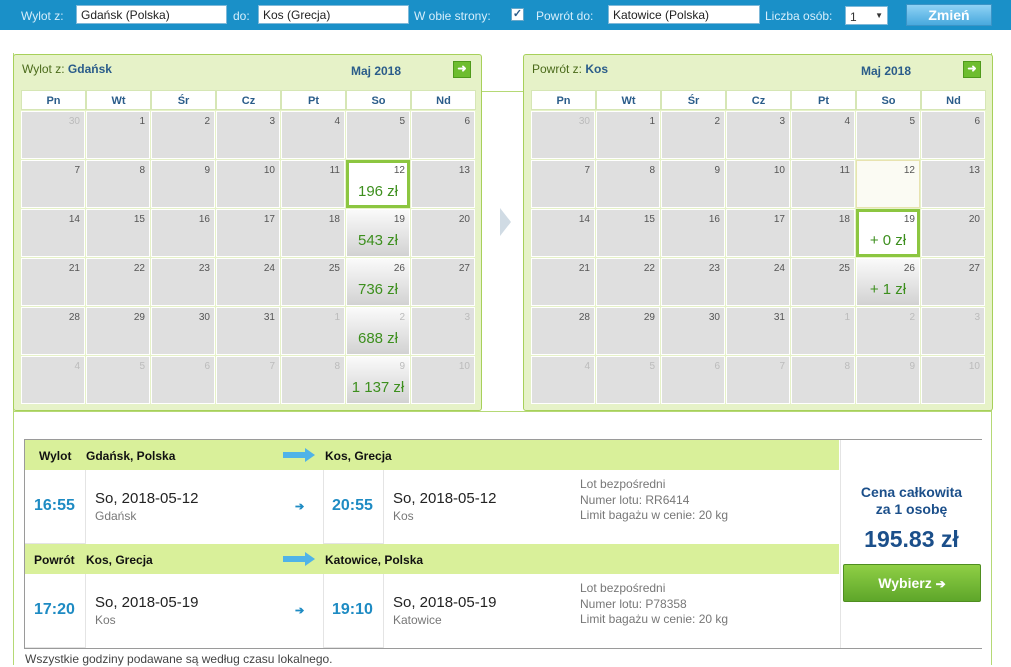 The width and height of the screenshot is (1011, 667). Describe the element at coordinates (866, 15) in the screenshot. I see `persons-select: 1 ▼` at that location.